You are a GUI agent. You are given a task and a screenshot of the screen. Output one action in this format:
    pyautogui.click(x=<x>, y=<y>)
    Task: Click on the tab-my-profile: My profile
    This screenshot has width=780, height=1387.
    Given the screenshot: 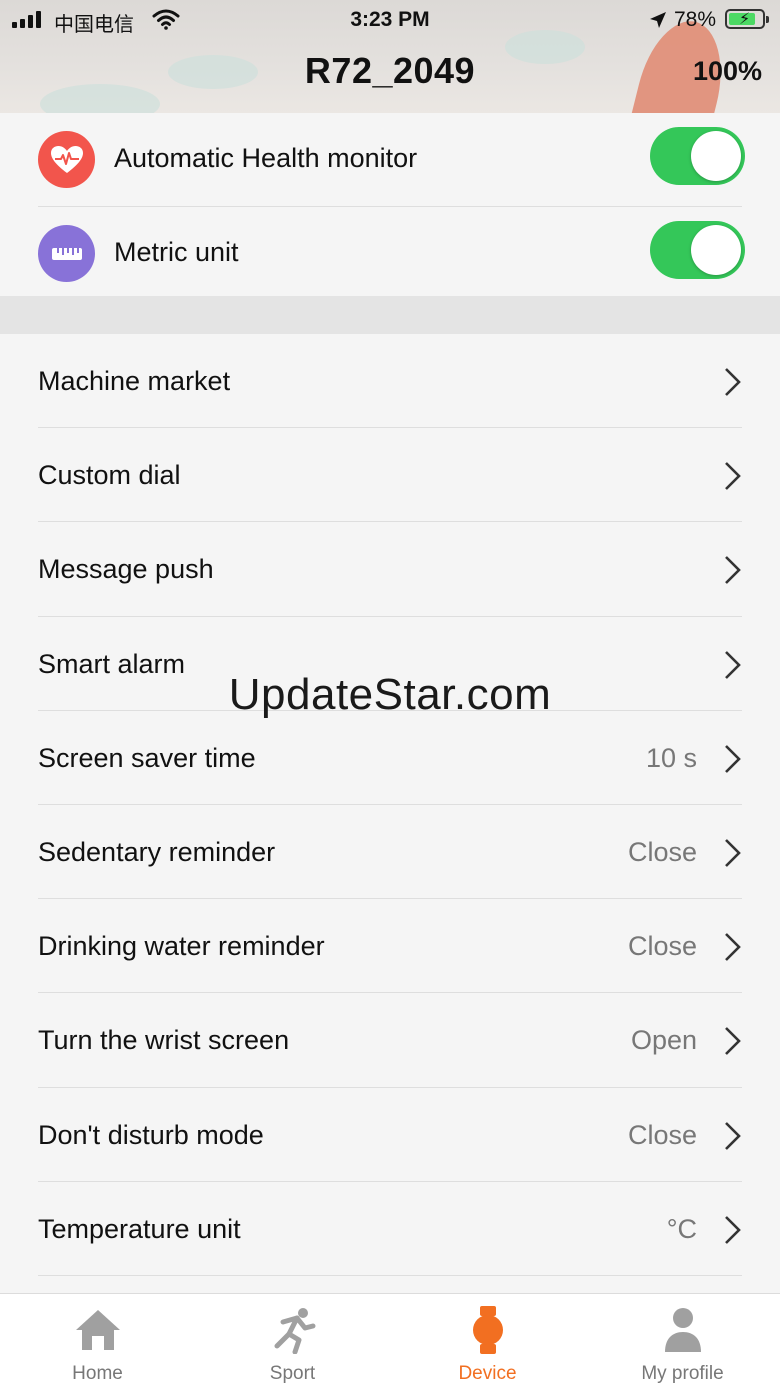 What is the action you would take?
    pyautogui.click(x=682, y=1340)
    